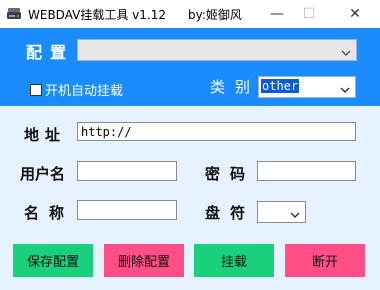 The width and height of the screenshot is (380, 290). Describe the element at coordinates (217, 50) in the screenshot. I see `config-select` at that location.